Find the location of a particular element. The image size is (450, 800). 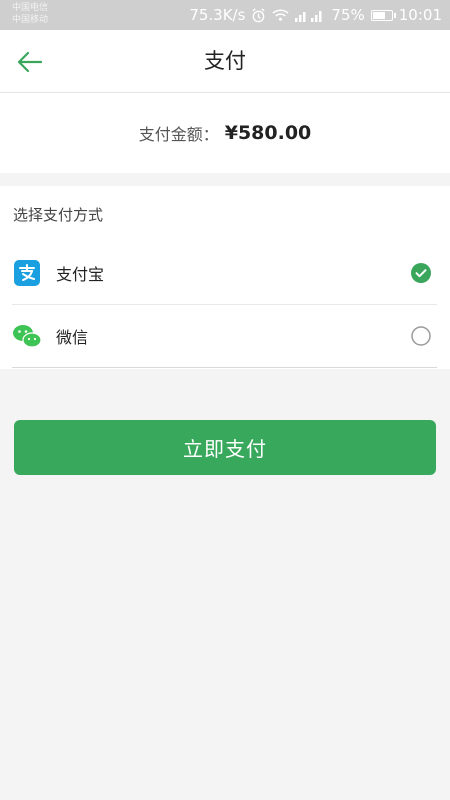

carrier-1: 中国电信 is located at coordinates (30, 8).